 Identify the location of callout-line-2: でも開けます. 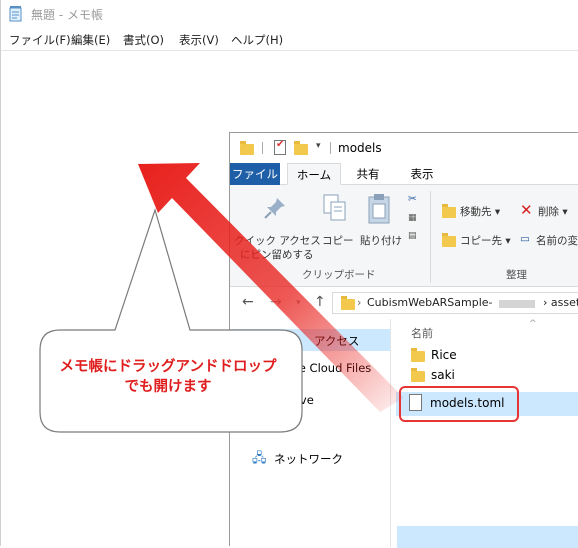
(168, 387).